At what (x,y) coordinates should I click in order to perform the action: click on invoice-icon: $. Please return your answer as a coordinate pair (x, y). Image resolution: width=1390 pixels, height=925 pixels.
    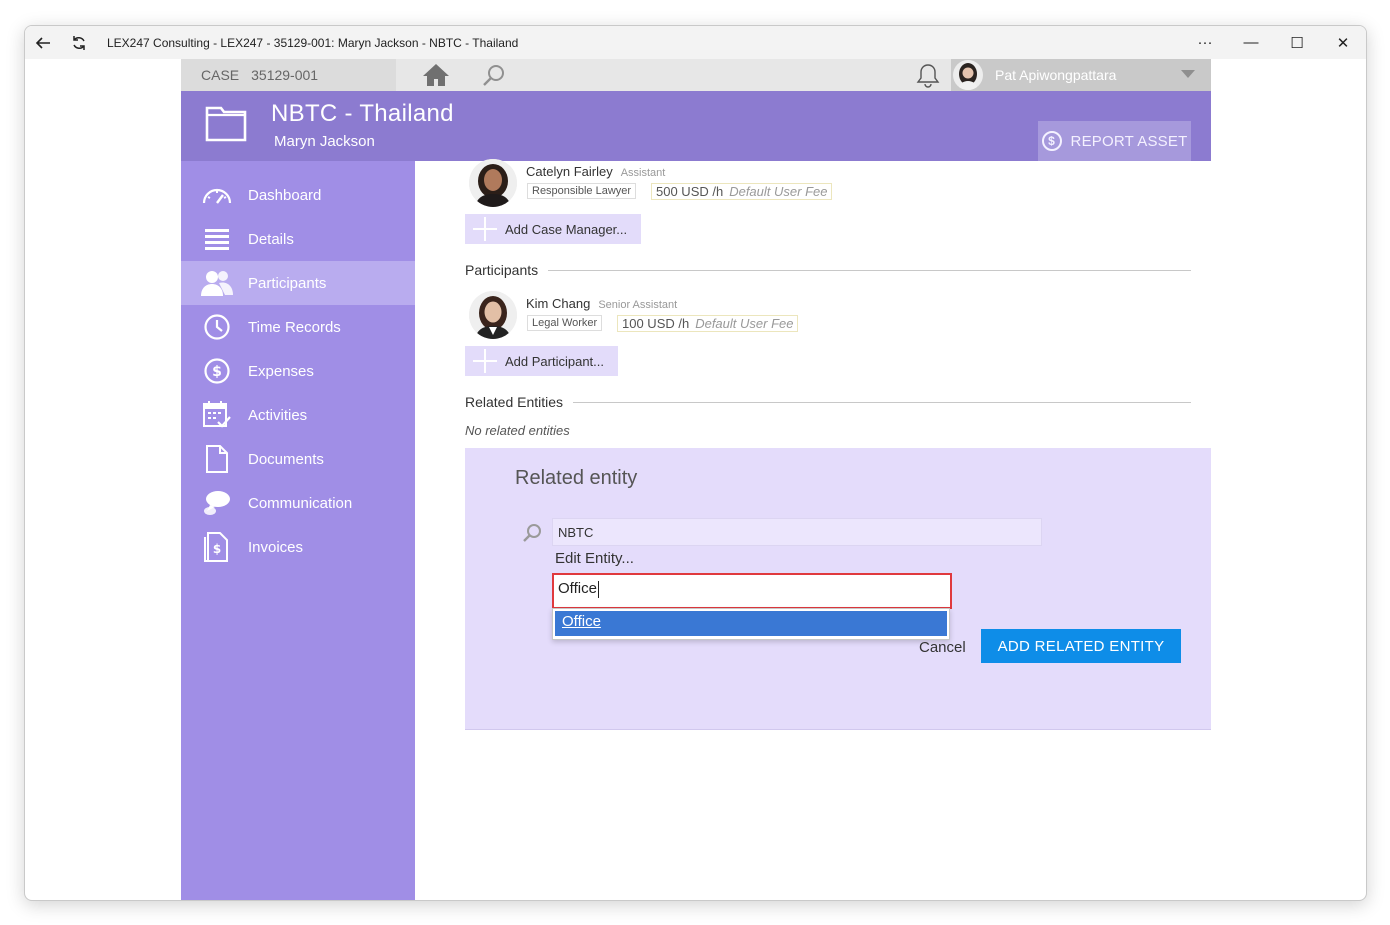
    Looking at the image, I should click on (217, 547).